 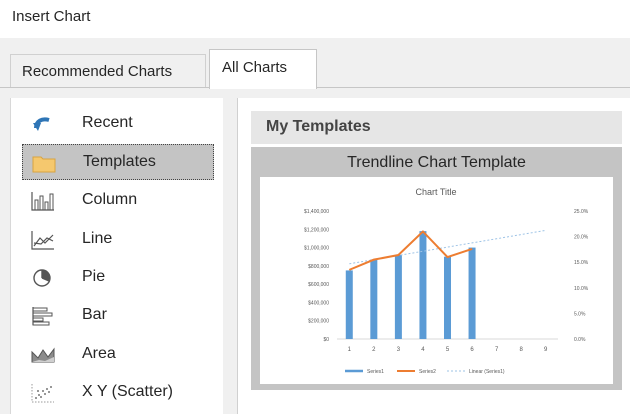 What do you see at coordinates (51, 16) in the screenshot?
I see `dialog-title: Insert Chart` at bounding box center [51, 16].